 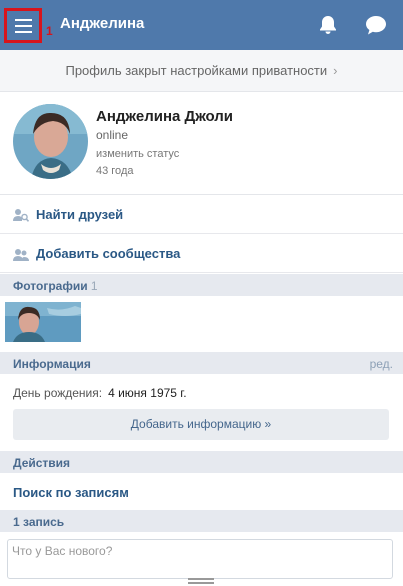 What do you see at coordinates (58, 393) in the screenshot?
I see `birthday-label: День рождения:` at bounding box center [58, 393].